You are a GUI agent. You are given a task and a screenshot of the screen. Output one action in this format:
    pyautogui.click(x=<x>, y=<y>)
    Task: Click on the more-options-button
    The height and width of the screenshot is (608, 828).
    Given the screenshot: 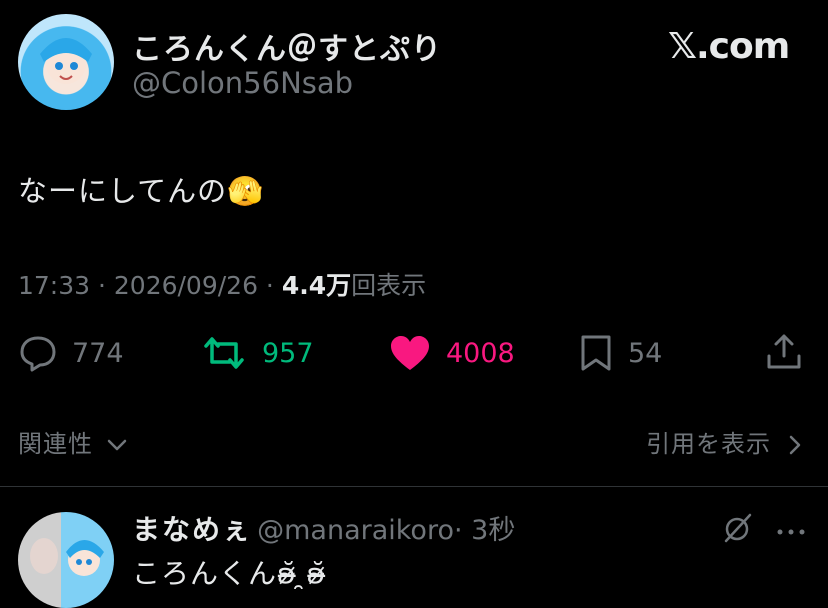 What is the action you would take?
    pyautogui.click(x=791, y=531)
    